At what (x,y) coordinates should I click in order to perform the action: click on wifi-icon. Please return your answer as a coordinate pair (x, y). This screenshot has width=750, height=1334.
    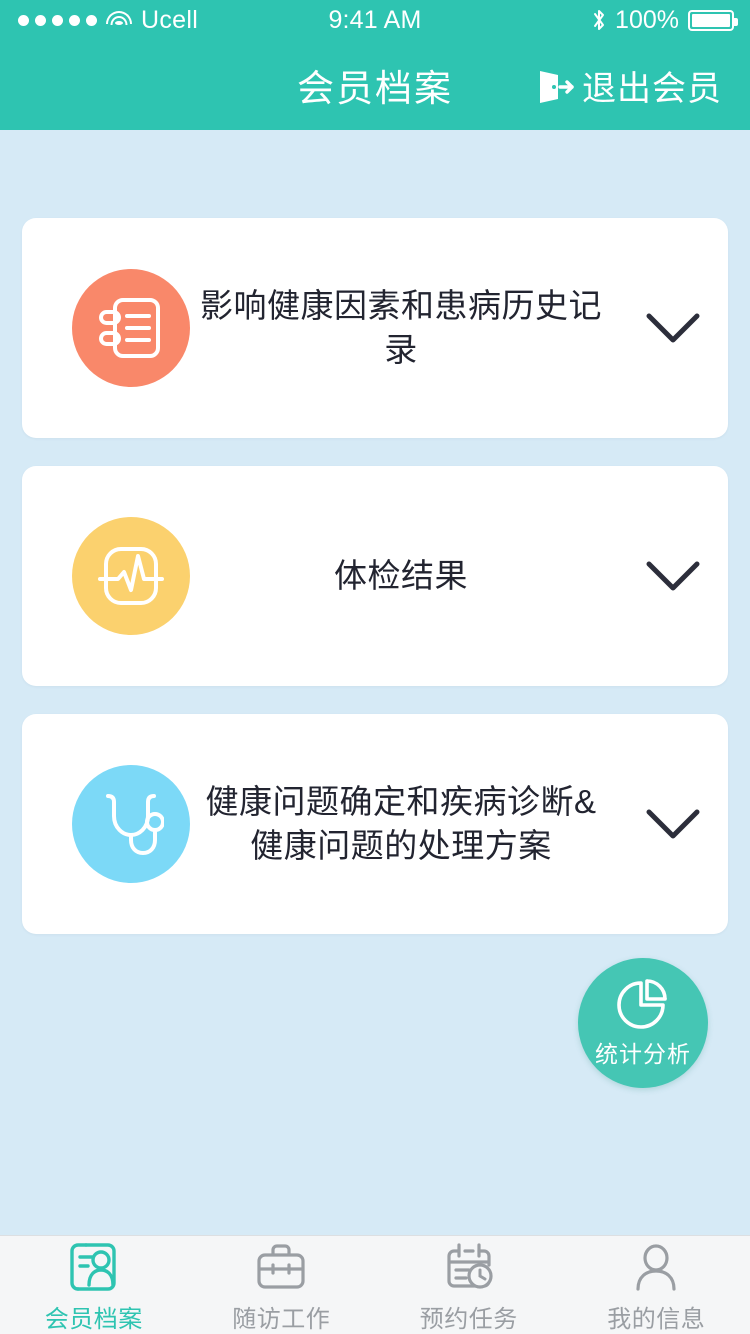
    Looking at the image, I should click on (119, 20).